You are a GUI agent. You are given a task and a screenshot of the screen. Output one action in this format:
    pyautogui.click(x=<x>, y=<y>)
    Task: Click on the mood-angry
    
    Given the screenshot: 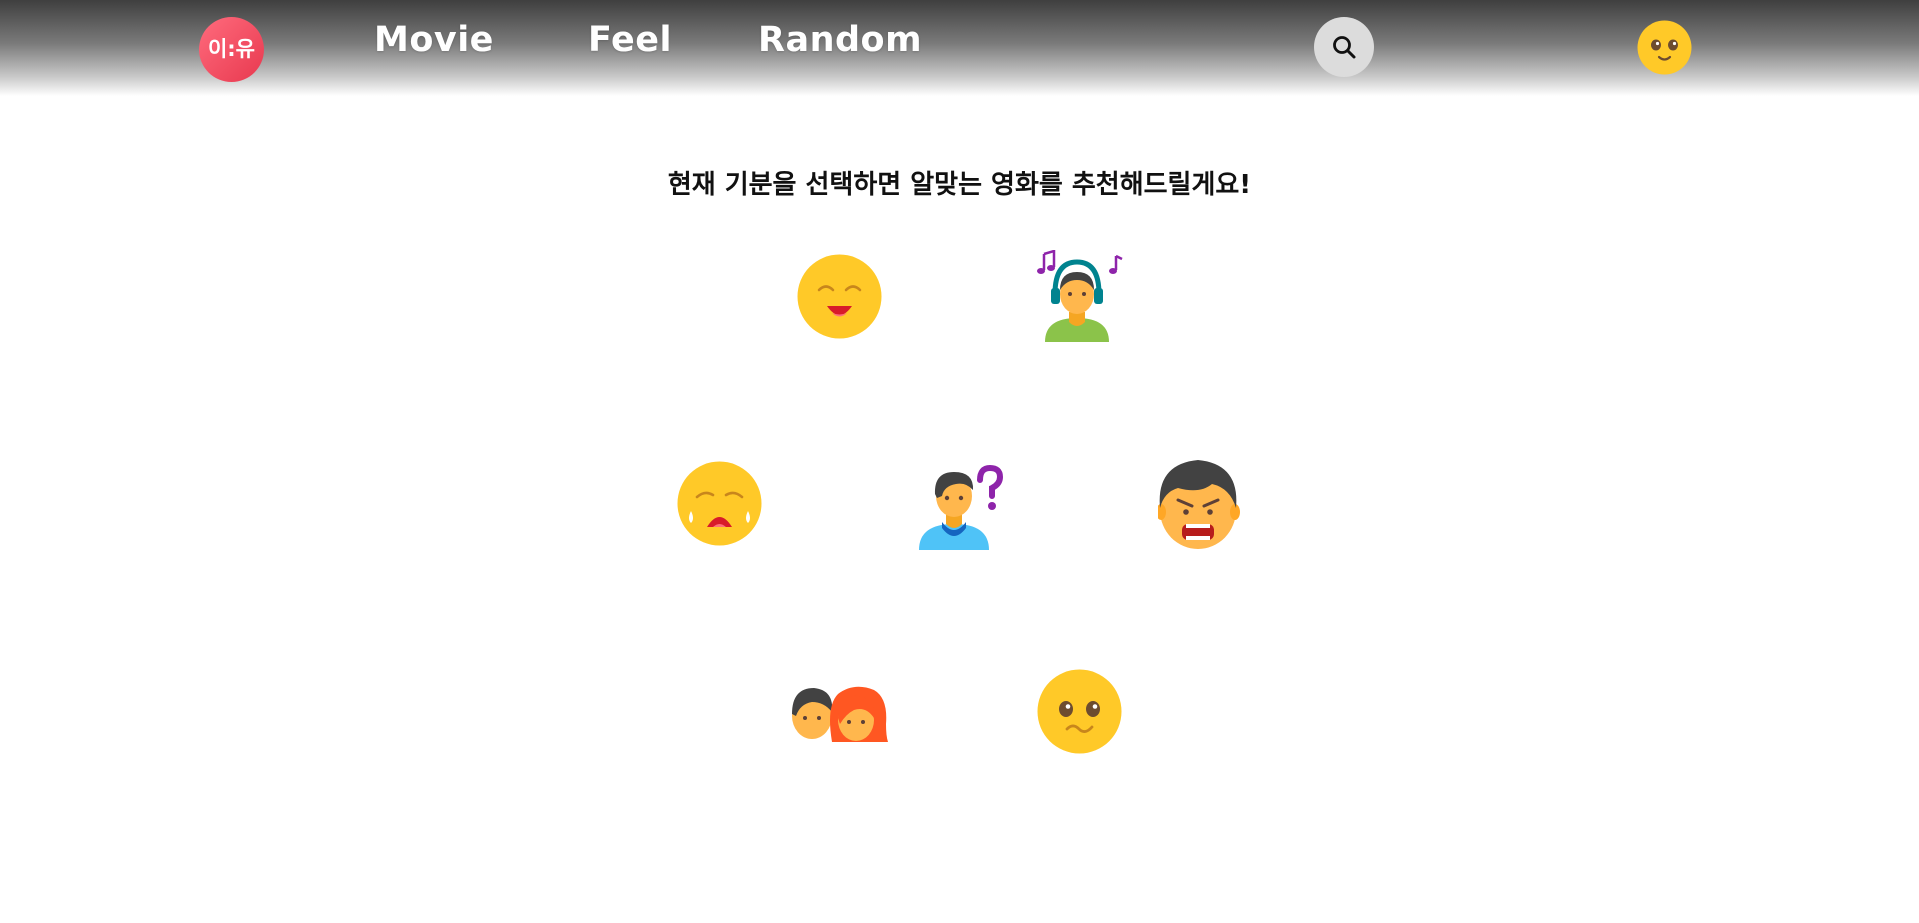 What is the action you would take?
    pyautogui.click(x=1199, y=504)
    